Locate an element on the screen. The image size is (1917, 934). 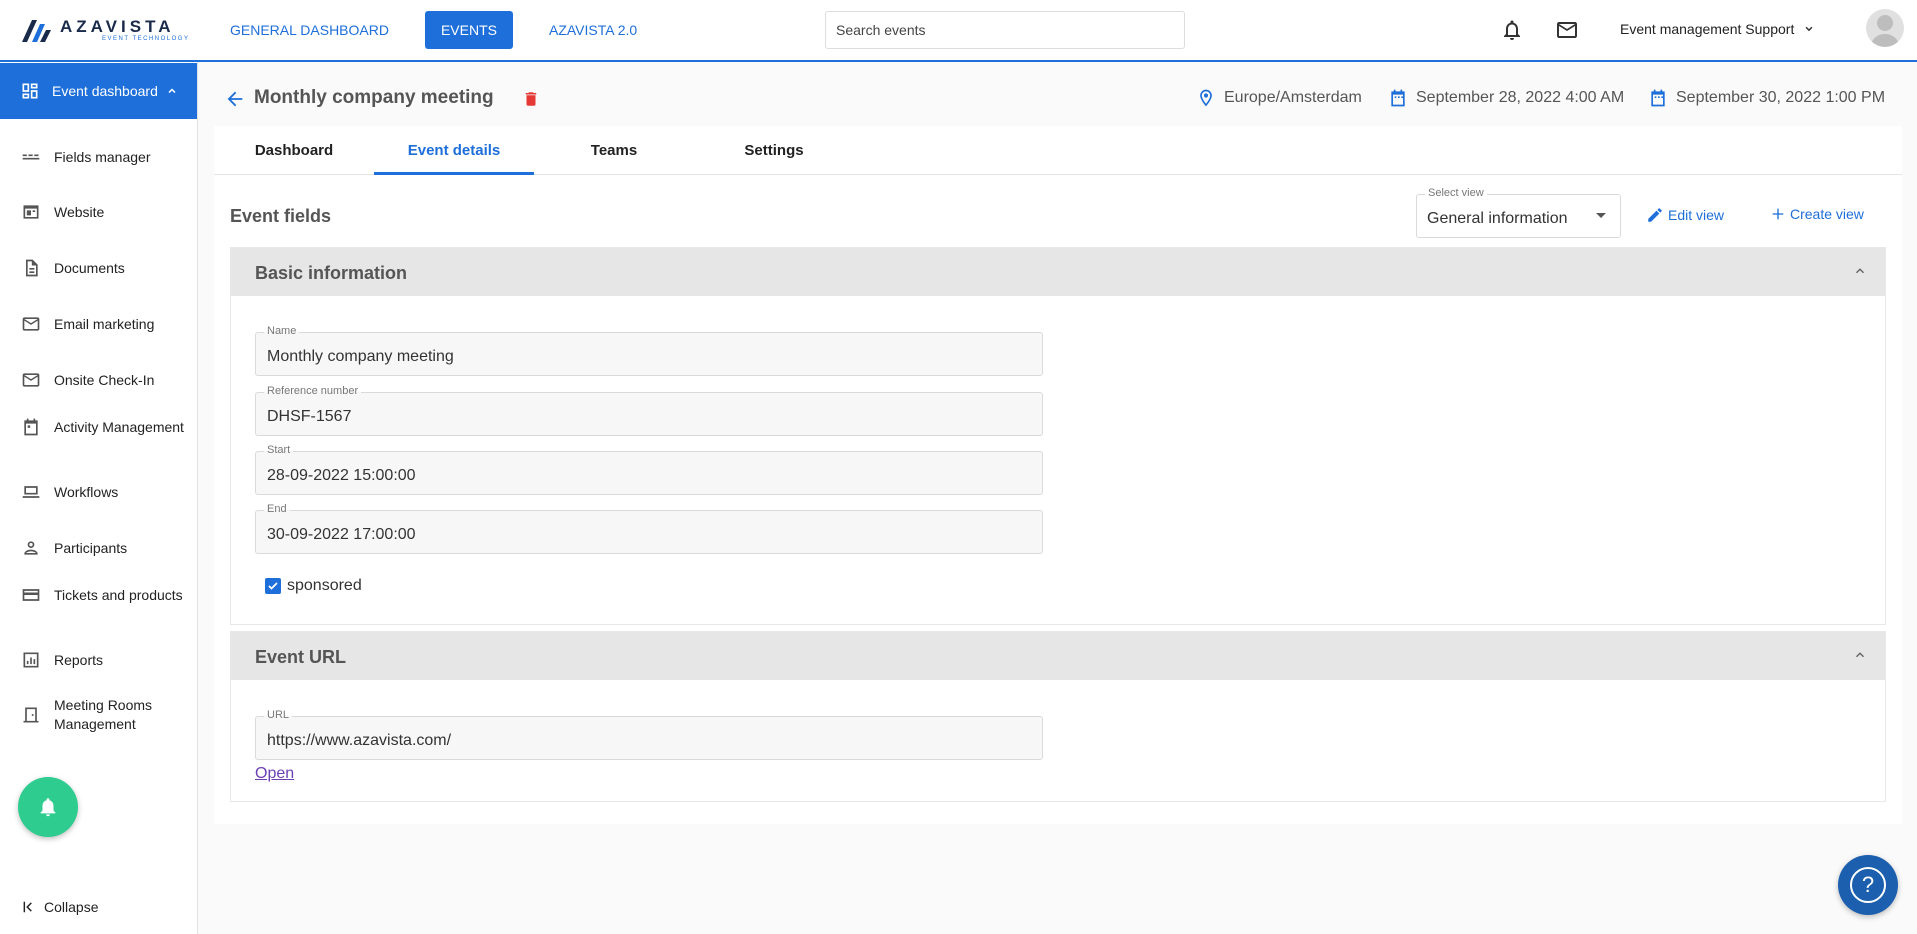
sidebar-item-label: Reports is located at coordinates (79, 659).